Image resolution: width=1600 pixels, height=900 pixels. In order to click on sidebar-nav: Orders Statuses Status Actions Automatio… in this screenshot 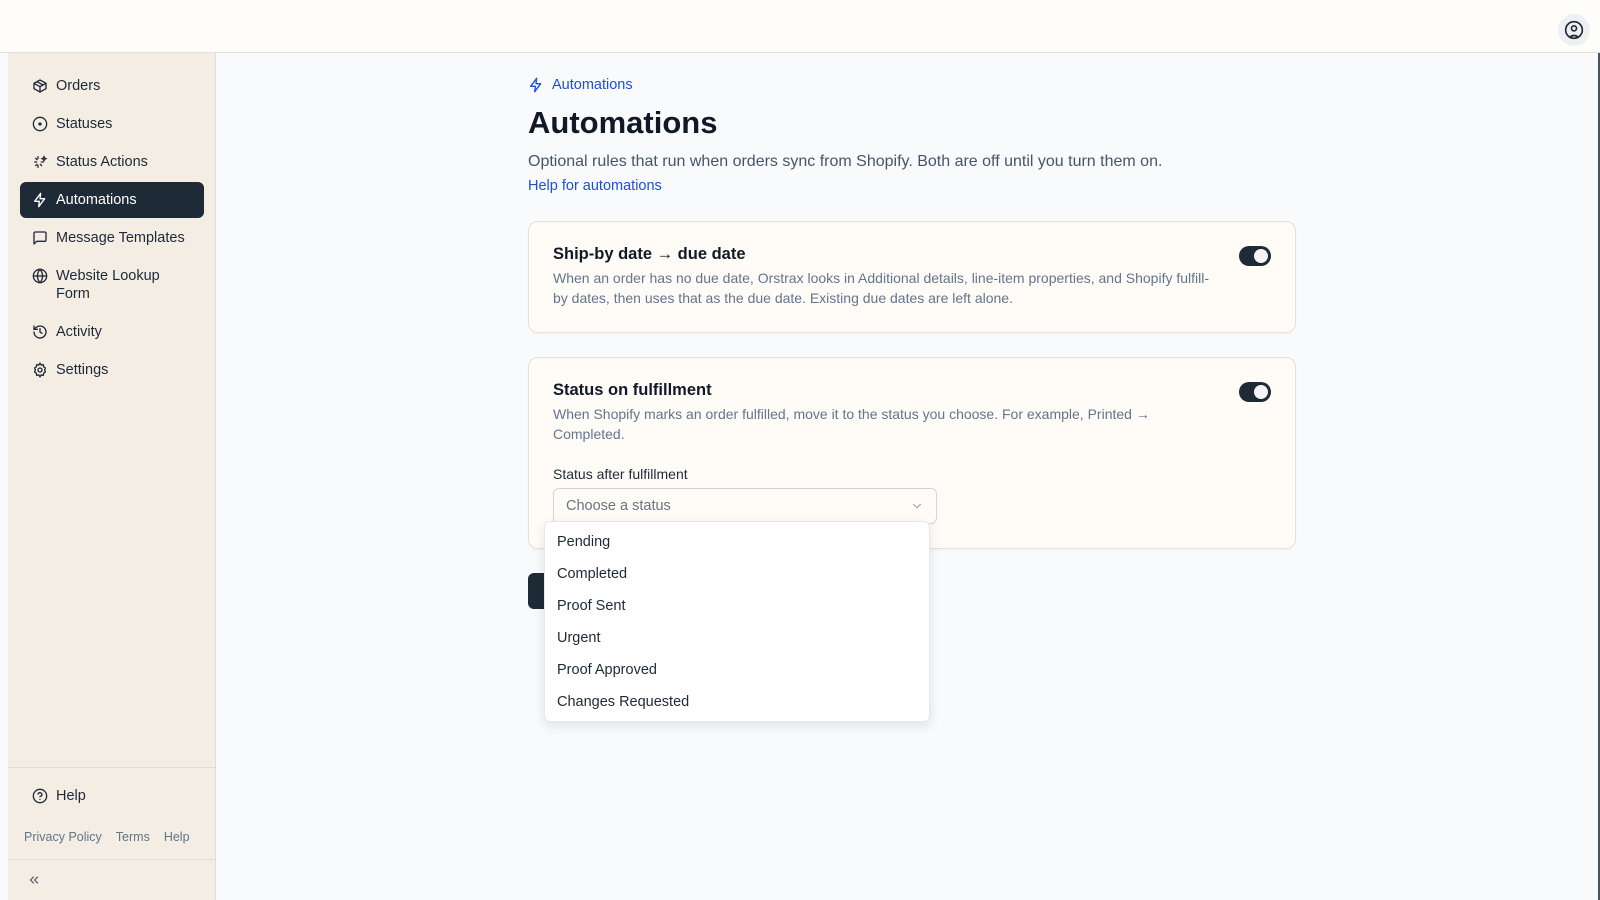, I will do `click(112, 229)`.